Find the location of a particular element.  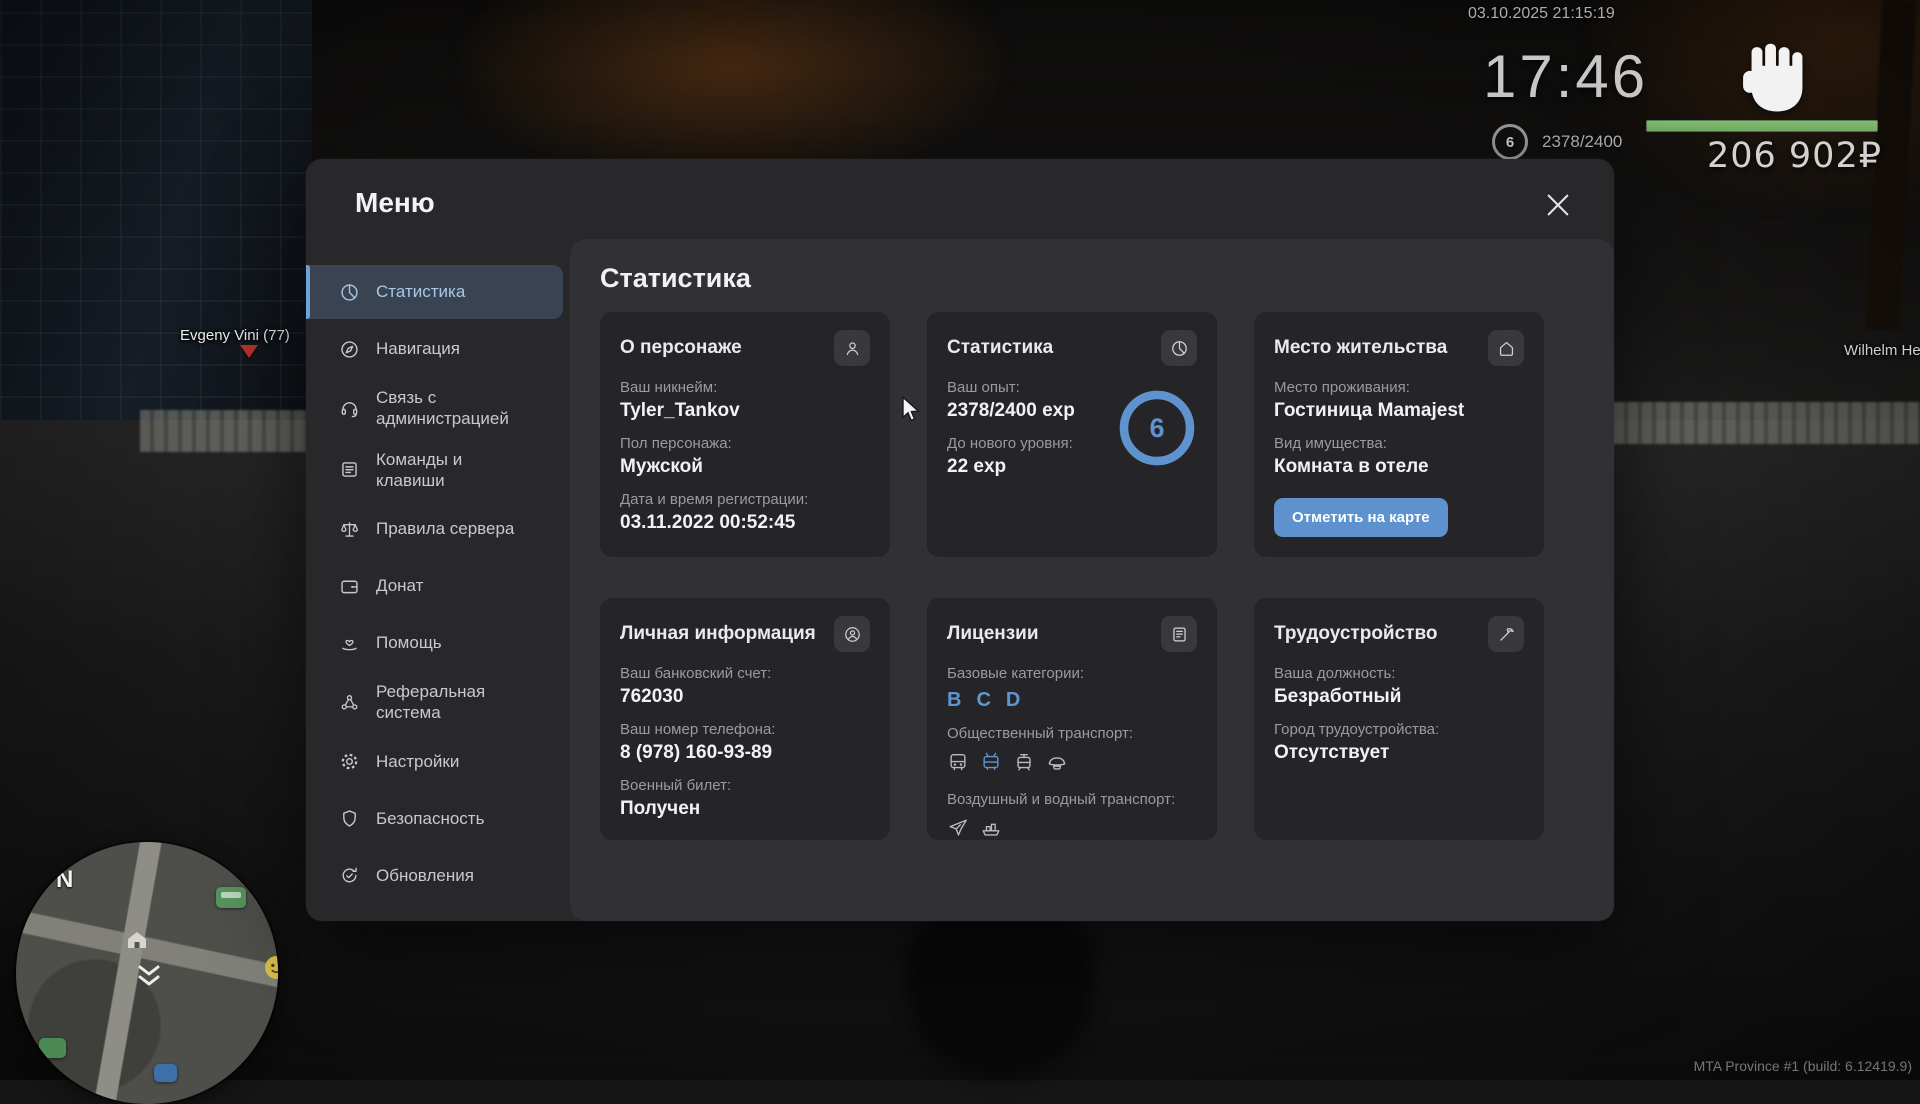

sidebar-item-referral: Реферальная система is located at coordinates (434, 702).